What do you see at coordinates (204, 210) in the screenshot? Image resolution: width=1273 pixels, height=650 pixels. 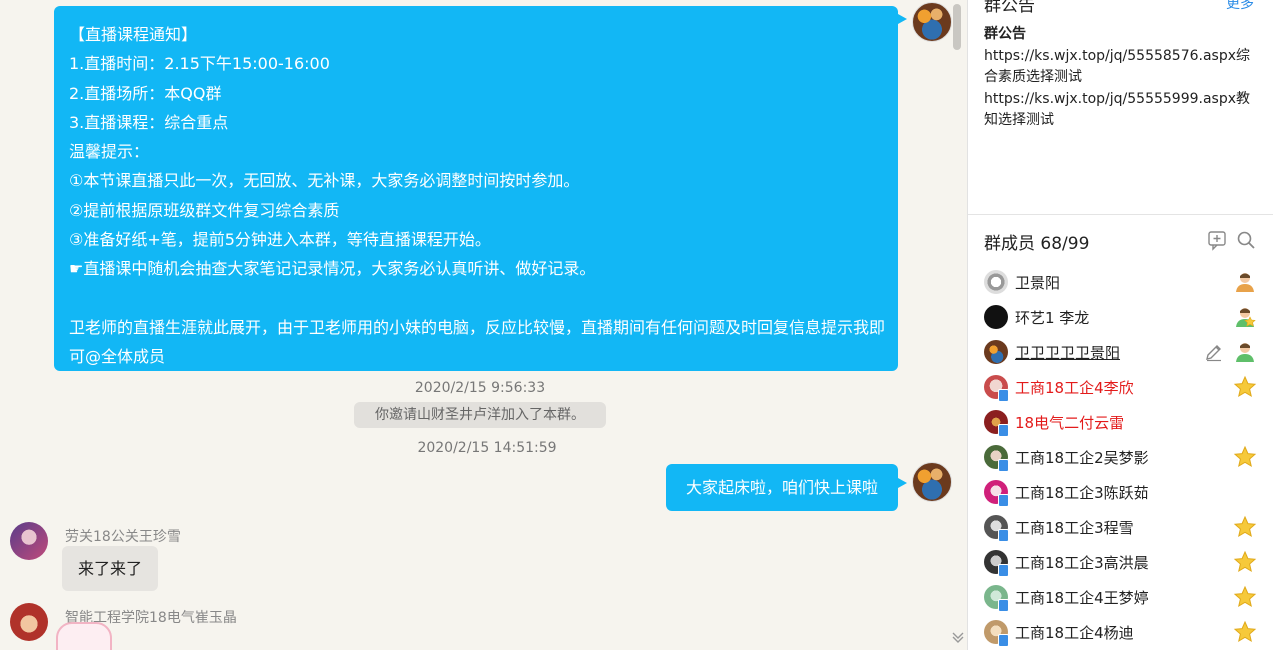 I see `notice-line: ②提前根据原班级群文件复习综合素质` at bounding box center [204, 210].